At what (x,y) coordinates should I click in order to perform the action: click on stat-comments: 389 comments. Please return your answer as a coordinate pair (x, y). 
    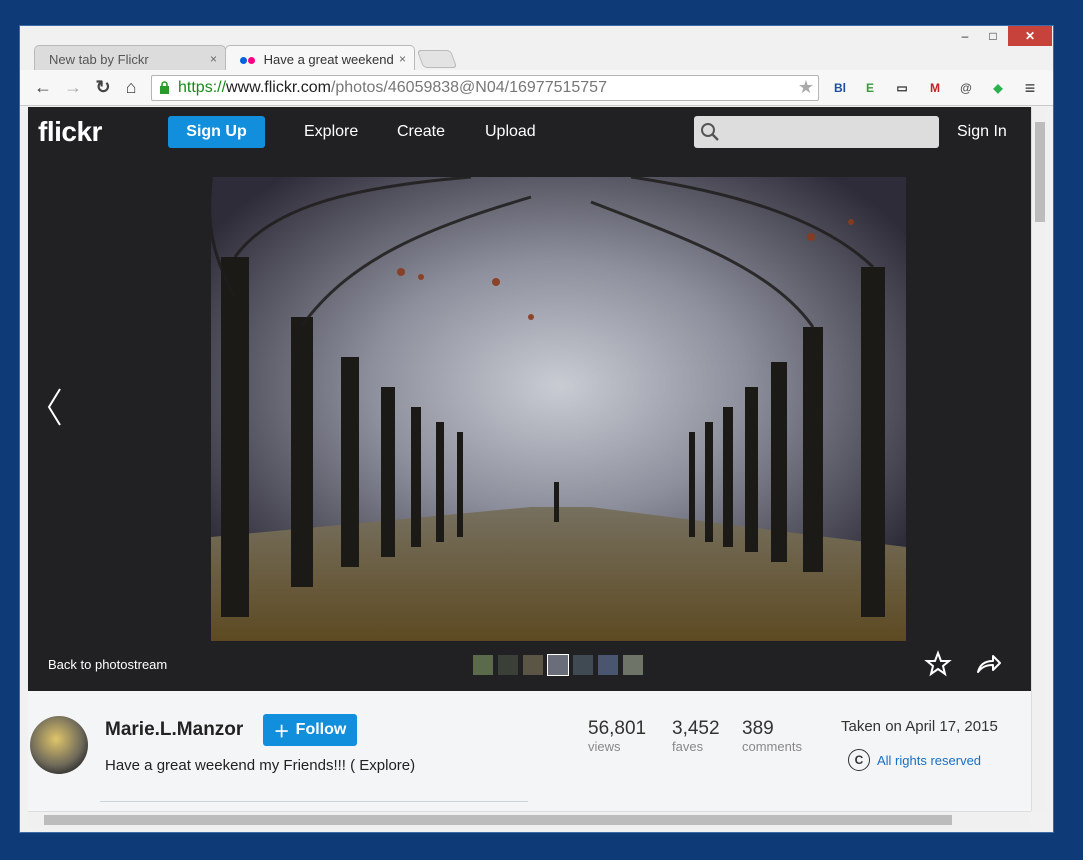
    Looking at the image, I should click on (772, 736).